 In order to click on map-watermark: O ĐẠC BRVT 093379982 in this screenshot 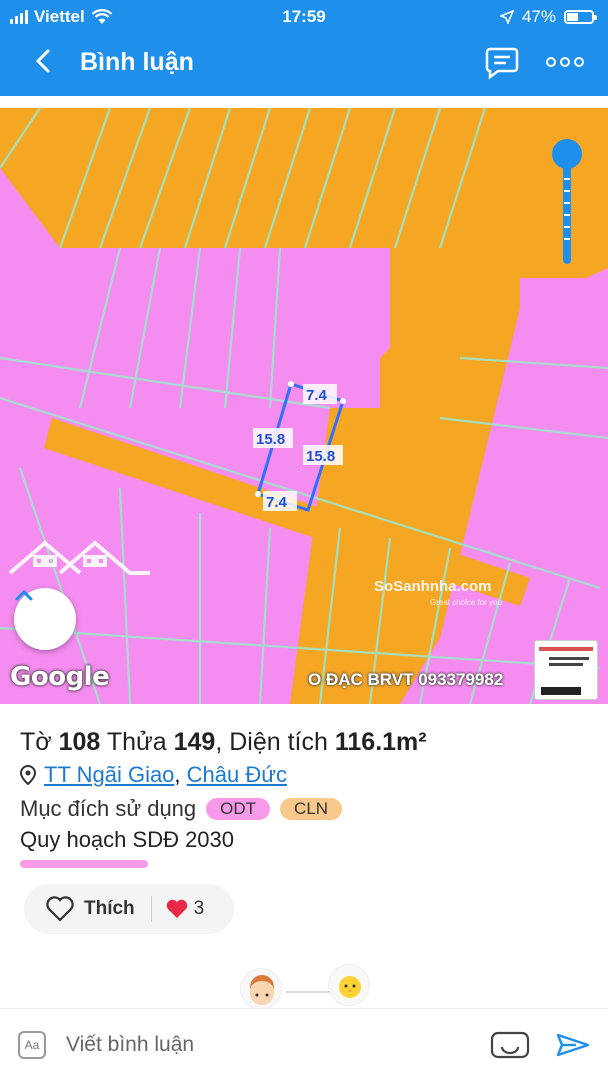, I will do `click(406, 679)`.